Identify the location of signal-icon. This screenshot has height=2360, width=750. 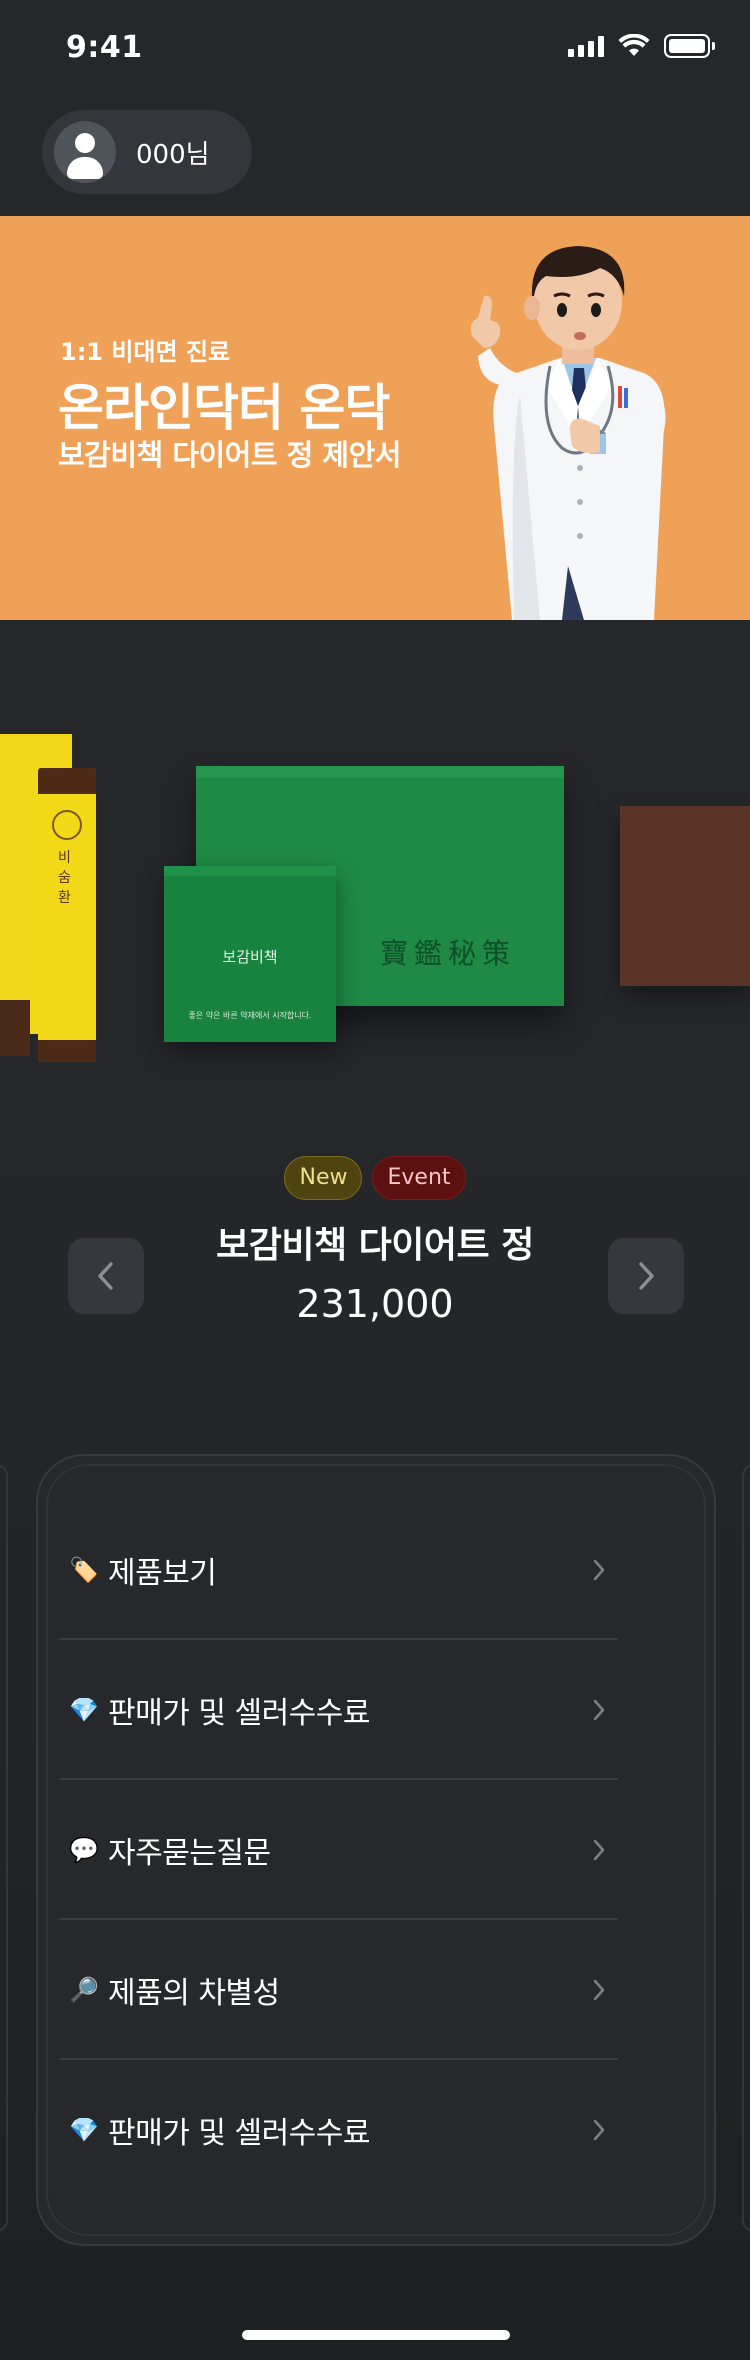
(586, 46).